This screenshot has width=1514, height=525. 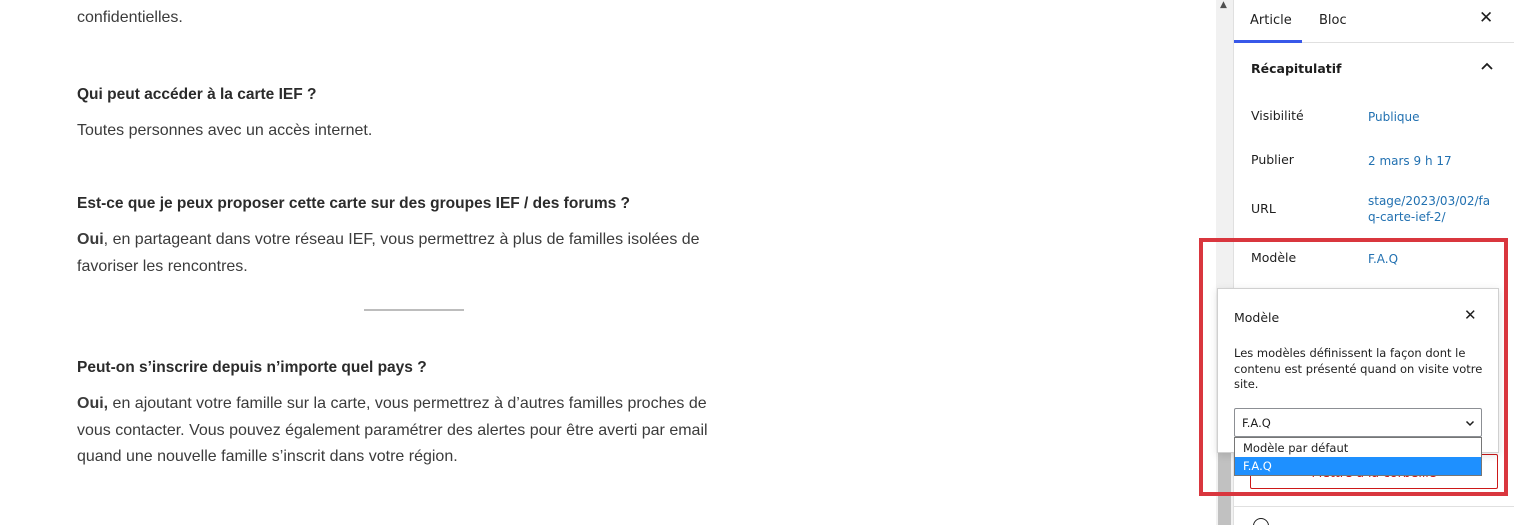 I want to click on tab-bloc: Bloc, so click(x=1333, y=20).